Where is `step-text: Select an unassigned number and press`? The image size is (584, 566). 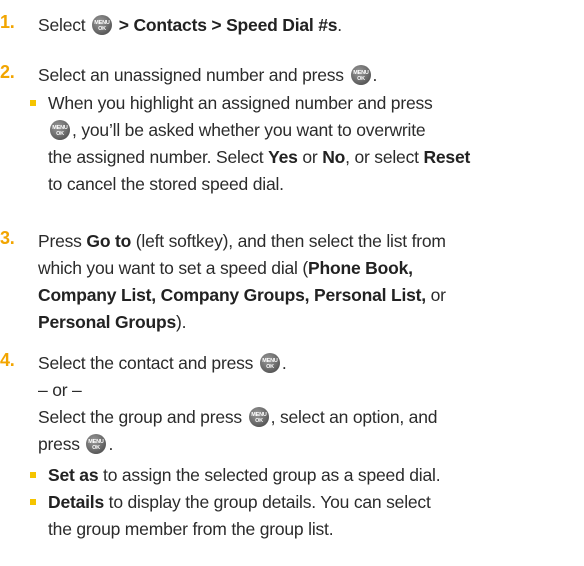
step-text: Select an unassigned number and press is located at coordinates (191, 75).